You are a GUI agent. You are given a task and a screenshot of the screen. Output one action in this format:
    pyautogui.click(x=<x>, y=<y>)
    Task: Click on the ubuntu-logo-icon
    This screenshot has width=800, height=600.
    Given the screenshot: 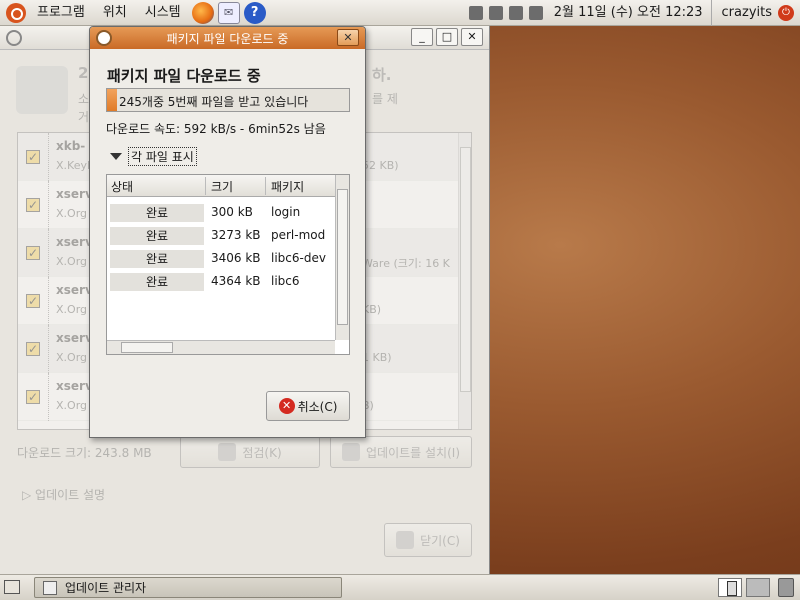 What is the action you would take?
    pyautogui.click(x=16, y=12)
    